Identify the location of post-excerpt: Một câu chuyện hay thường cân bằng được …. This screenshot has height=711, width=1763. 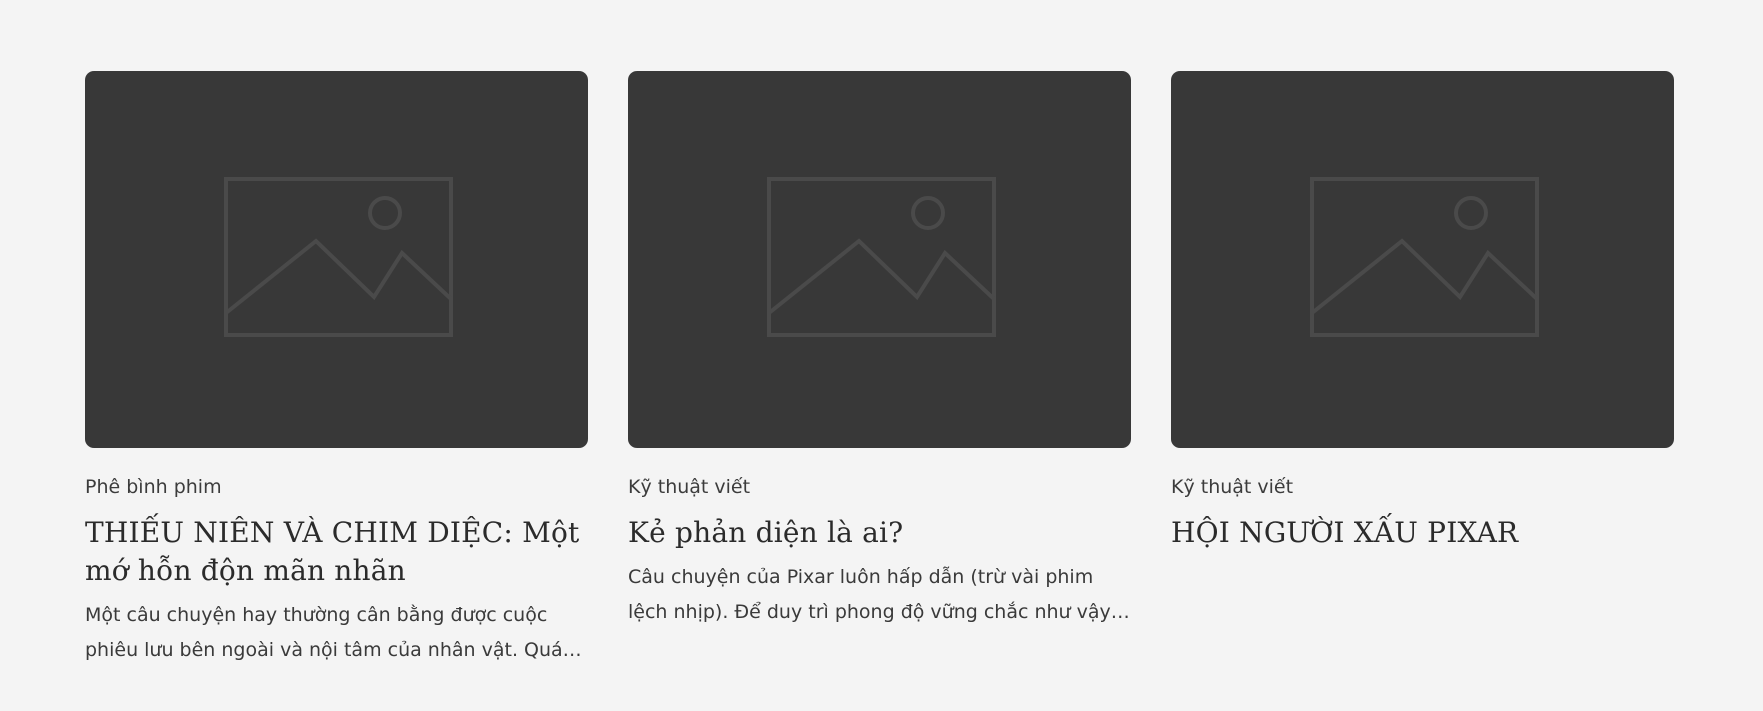
(324, 632).